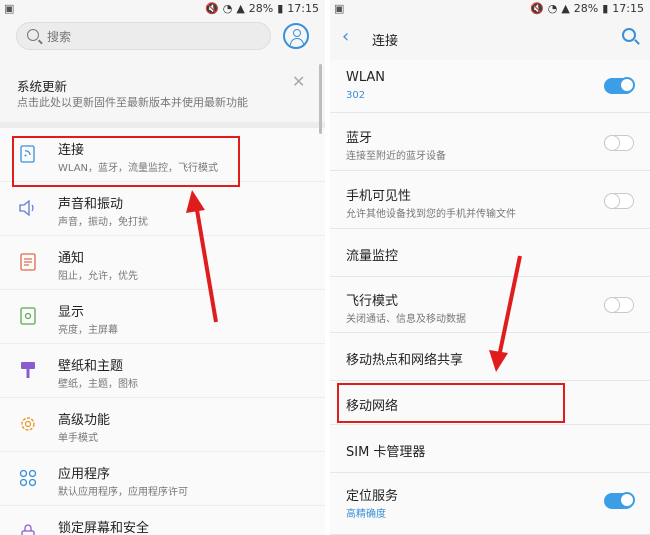 This screenshot has width=650, height=535. Describe the element at coordinates (162, 263) in the screenshot. I see `settings-item-notifications: 通知 阻止，允许，优先` at that location.